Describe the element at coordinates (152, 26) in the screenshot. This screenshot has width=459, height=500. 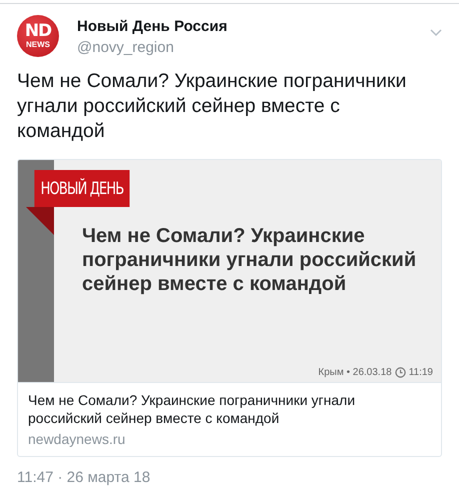
I see `author-name: Новый День Россия` at that location.